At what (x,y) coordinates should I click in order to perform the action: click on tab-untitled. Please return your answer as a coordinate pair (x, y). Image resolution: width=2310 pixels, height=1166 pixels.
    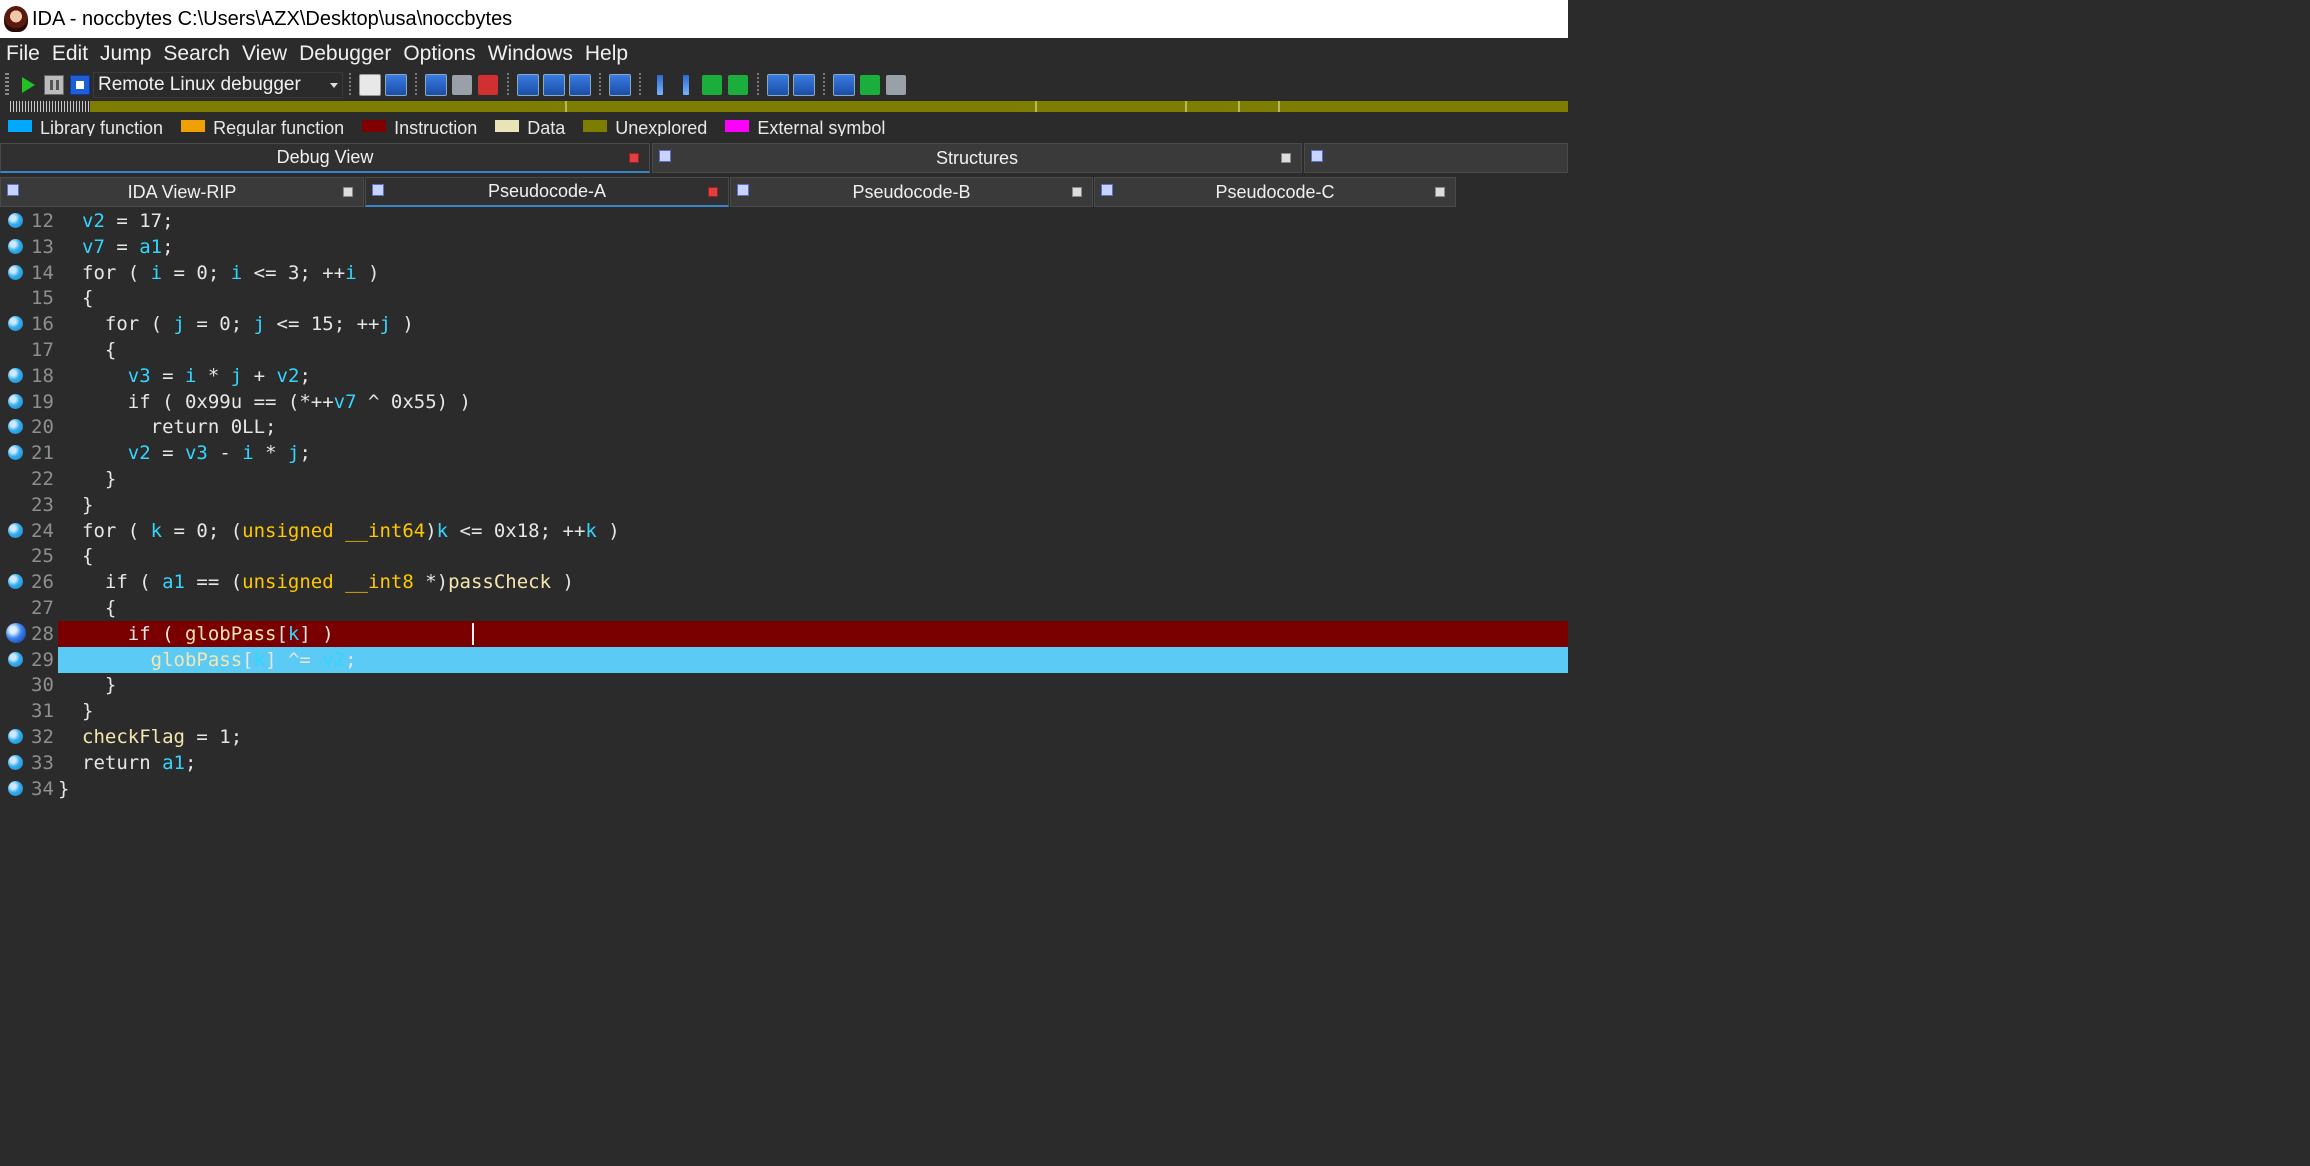
    Looking at the image, I should click on (1436, 158).